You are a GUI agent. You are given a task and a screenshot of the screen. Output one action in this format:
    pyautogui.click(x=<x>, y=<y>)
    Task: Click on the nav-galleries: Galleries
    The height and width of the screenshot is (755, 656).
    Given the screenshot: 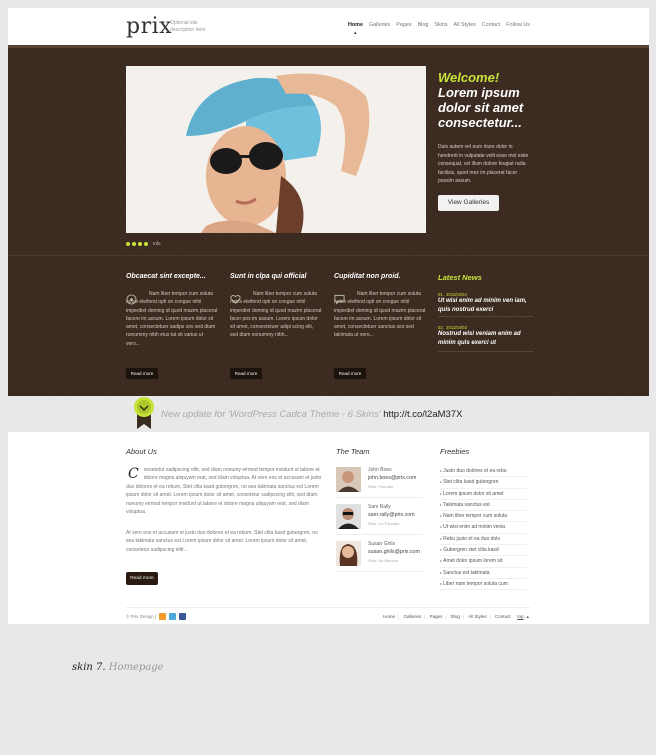 What is the action you would take?
    pyautogui.click(x=379, y=25)
    